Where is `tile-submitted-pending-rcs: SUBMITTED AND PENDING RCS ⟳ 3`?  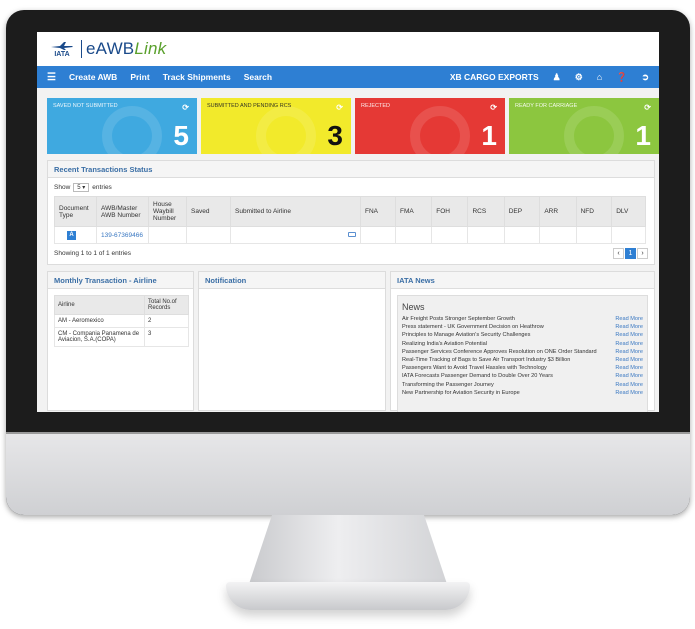 tile-submitted-pending-rcs: SUBMITTED AND PENDING RCS ⟳ 3 is located at coordinates (276, 126).